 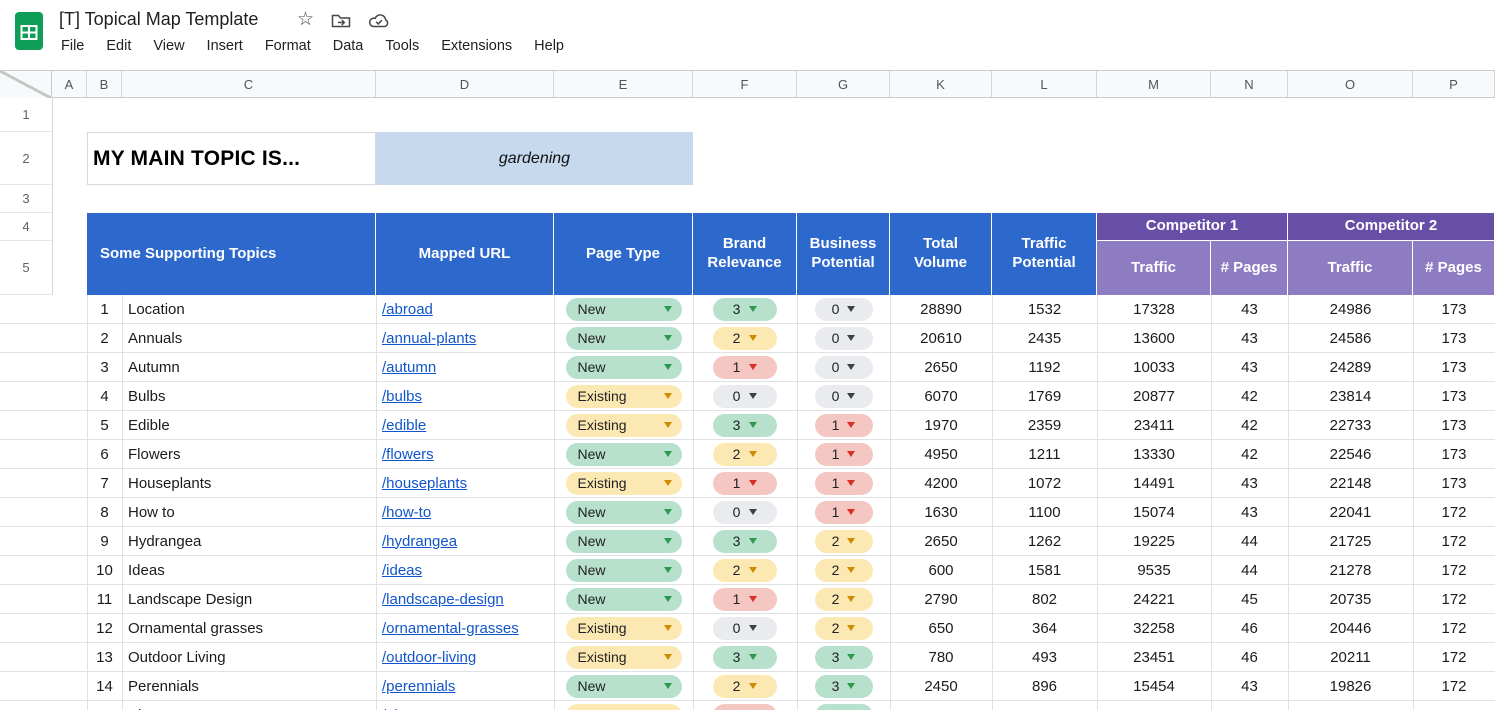 What do you see at coordinates (104, 570) in the screenshot?
I see `row-index-cell: 10` at bounding box center [104, 570].